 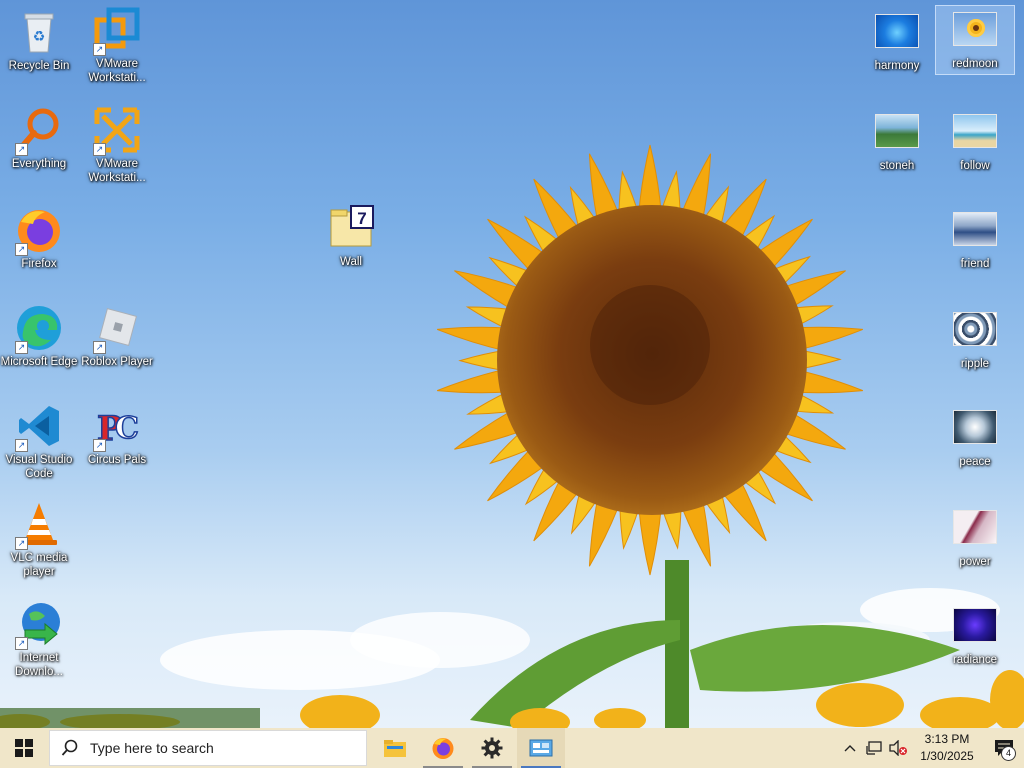 I want to click on windows-logo-icon, so click(x=24, y=748).